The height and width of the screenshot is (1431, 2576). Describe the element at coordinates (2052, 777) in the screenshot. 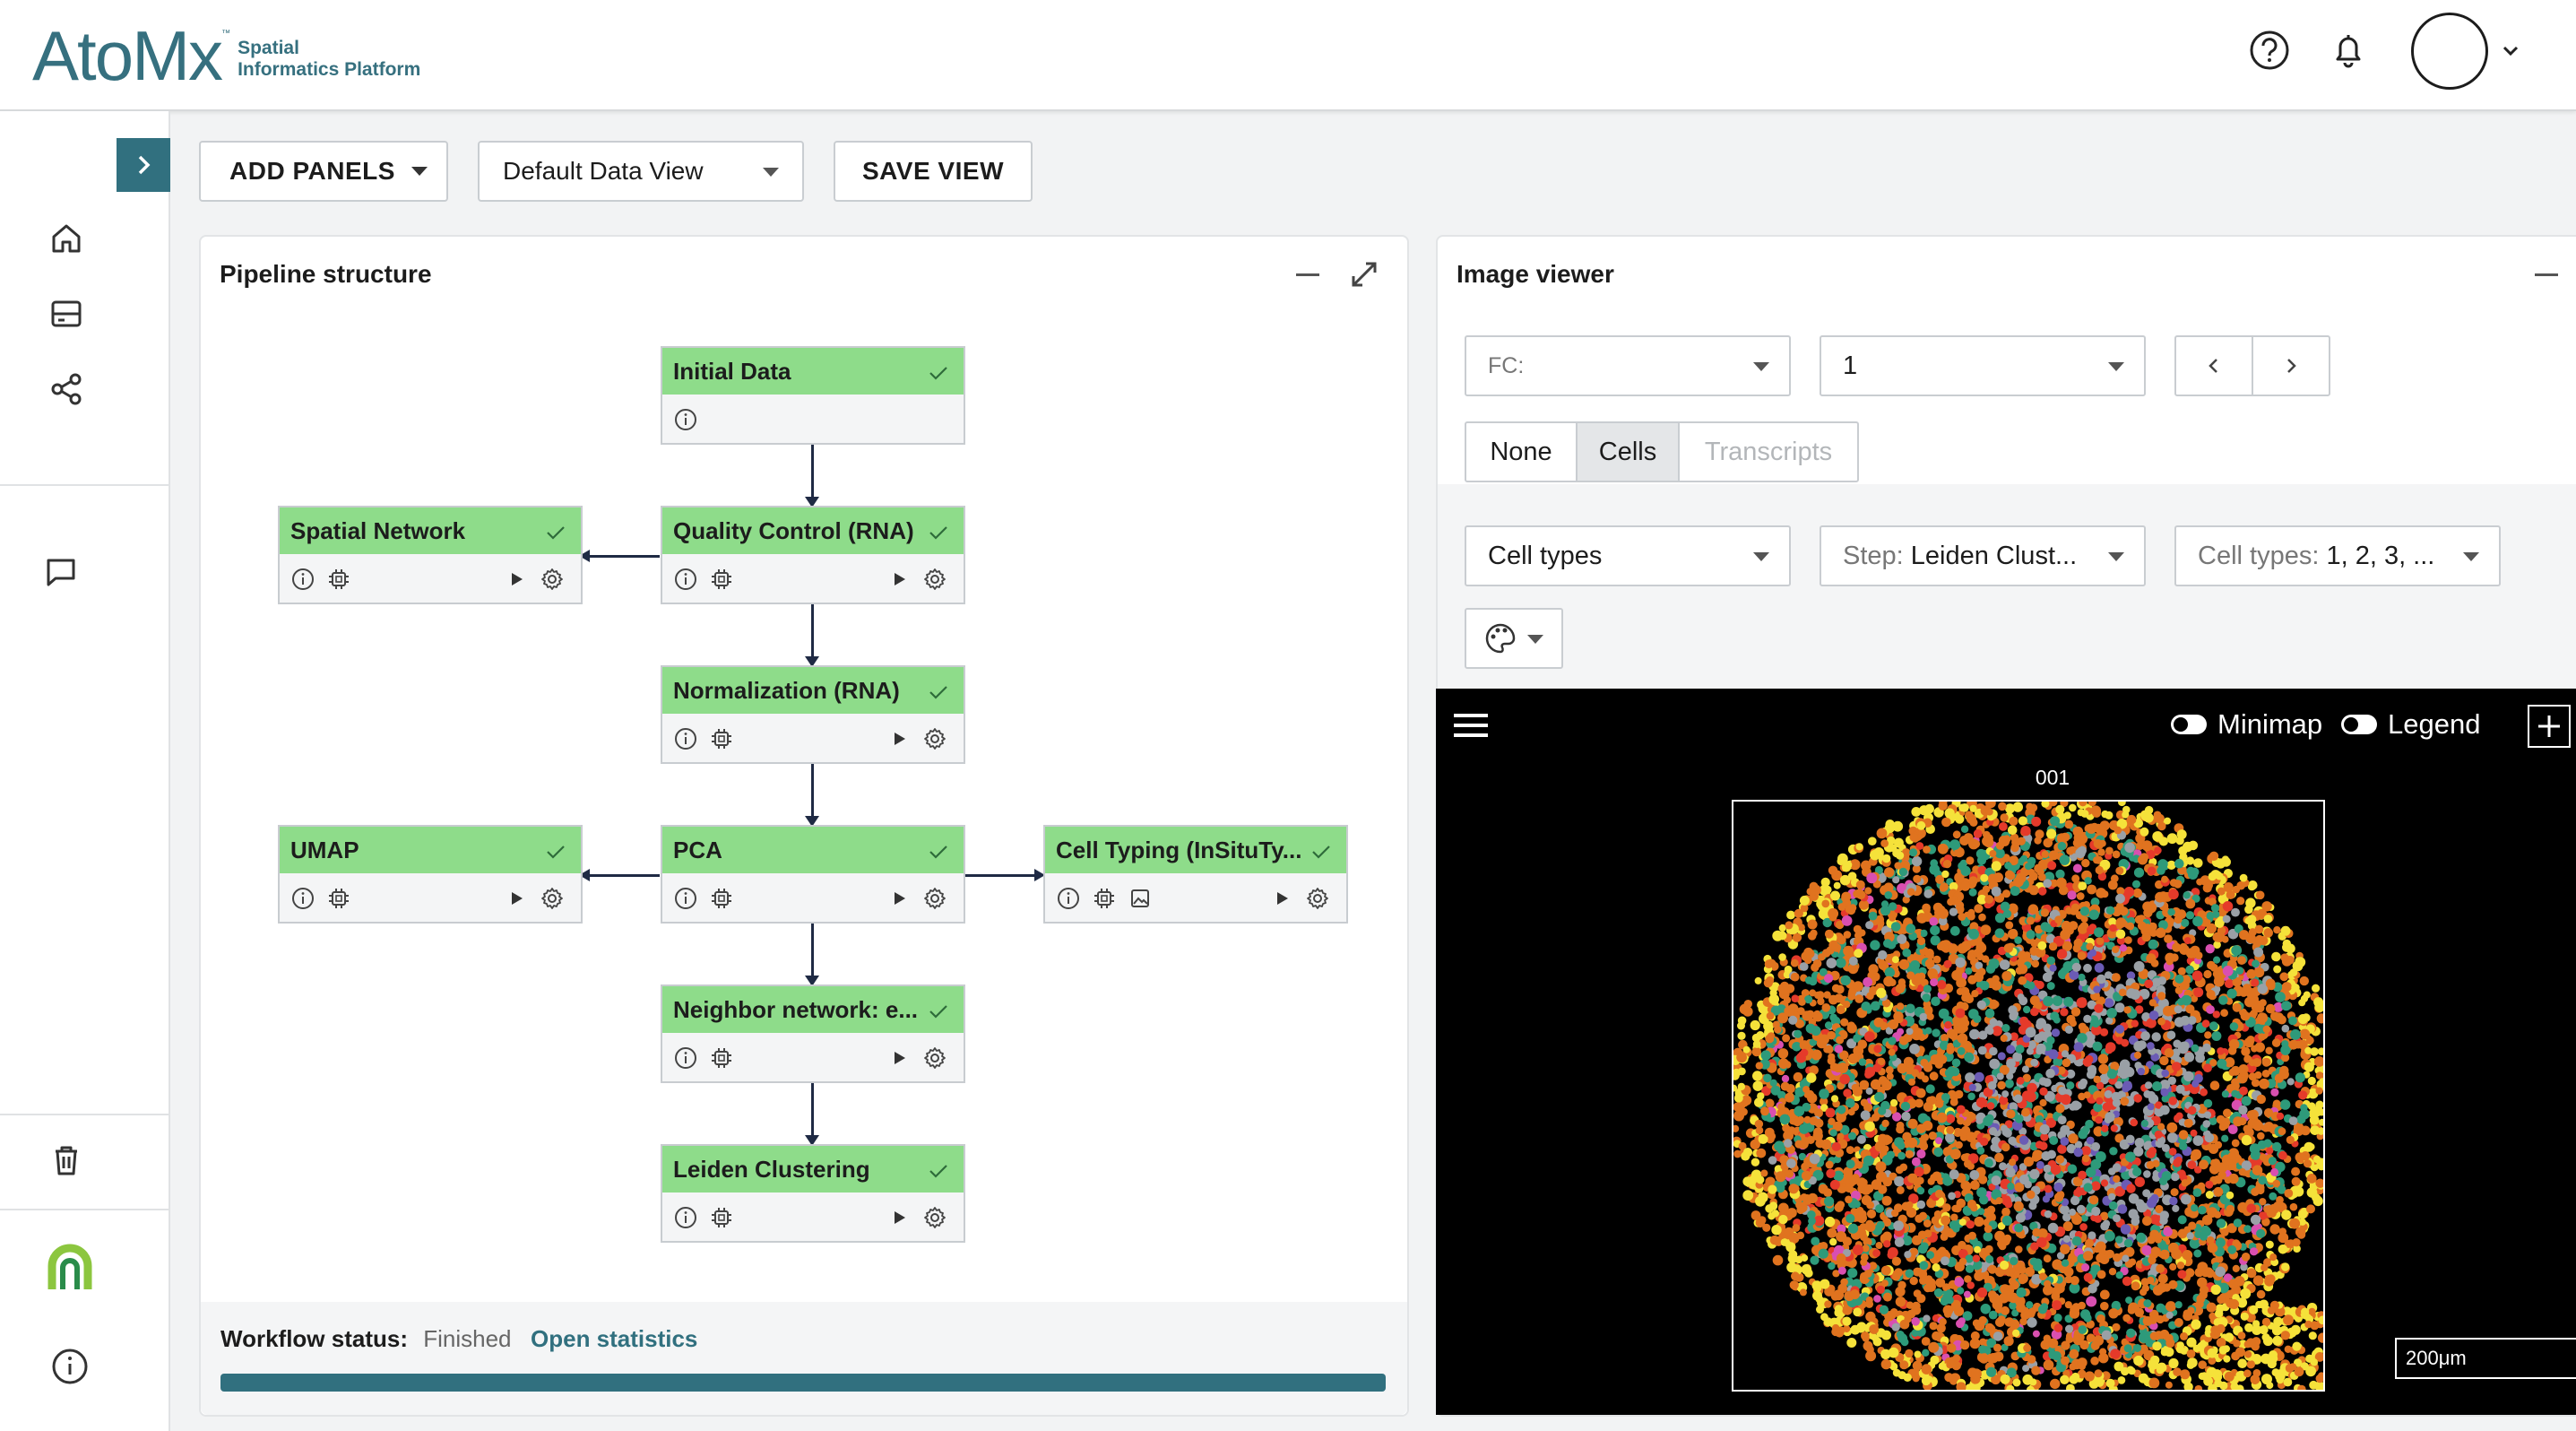

I see `fov-label: 001` at that location.